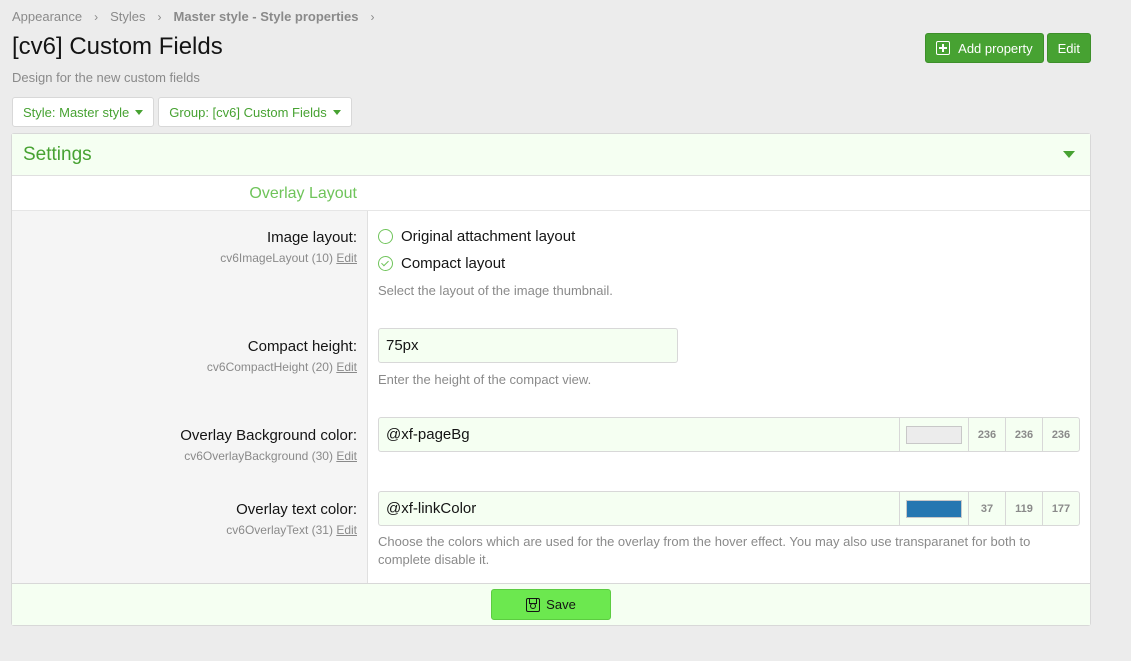 The width and height of the screenshot is (1131, 661). What do you see at coordinates (1069, 154) in the screenshot?
I see `collapse-caret-icon` at bounding box center [1069, 154].